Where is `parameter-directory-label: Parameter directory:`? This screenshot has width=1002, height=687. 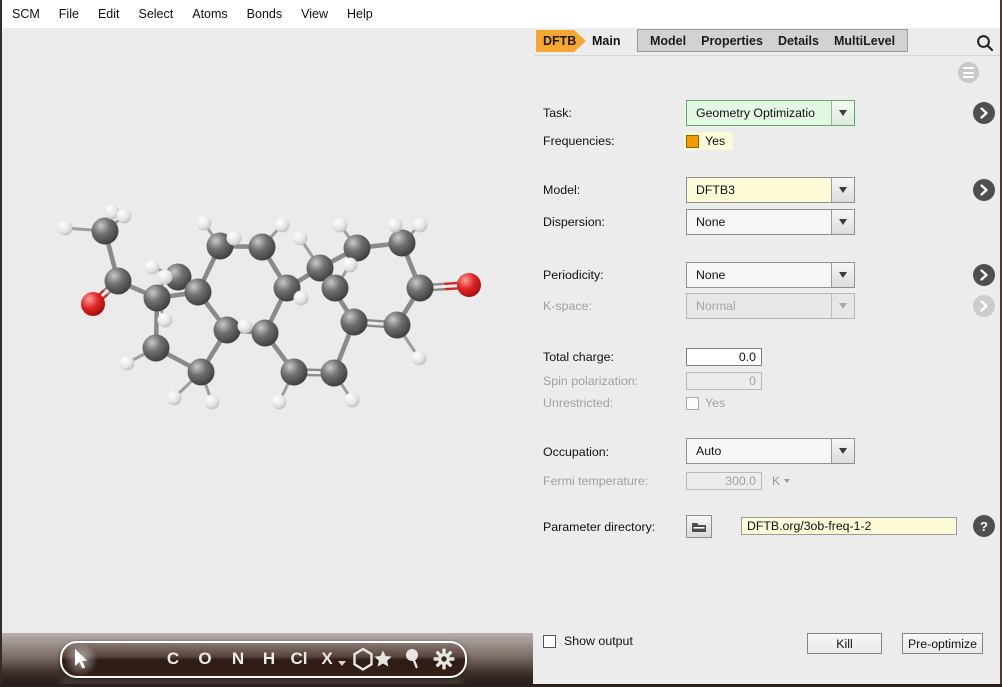
parameter-directory-label: Parameter directory: is located at coordinates (599, 527).